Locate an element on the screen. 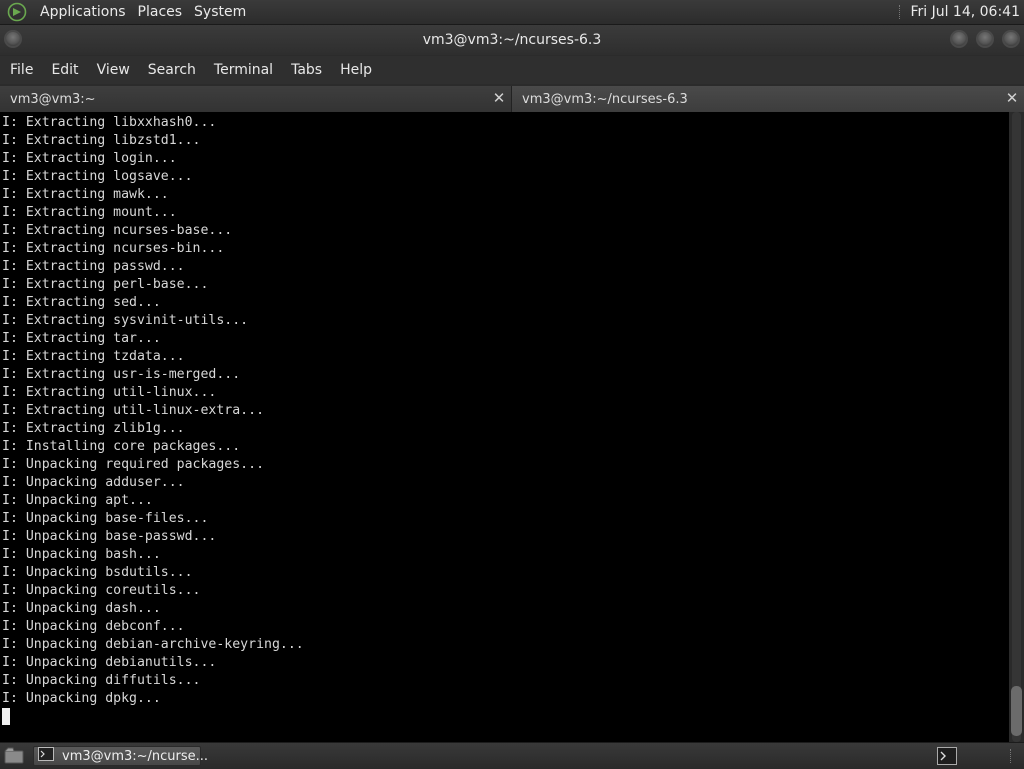 This screenshot has height=769, width=1024. terminal-icon is located at coordinates (46, 756).